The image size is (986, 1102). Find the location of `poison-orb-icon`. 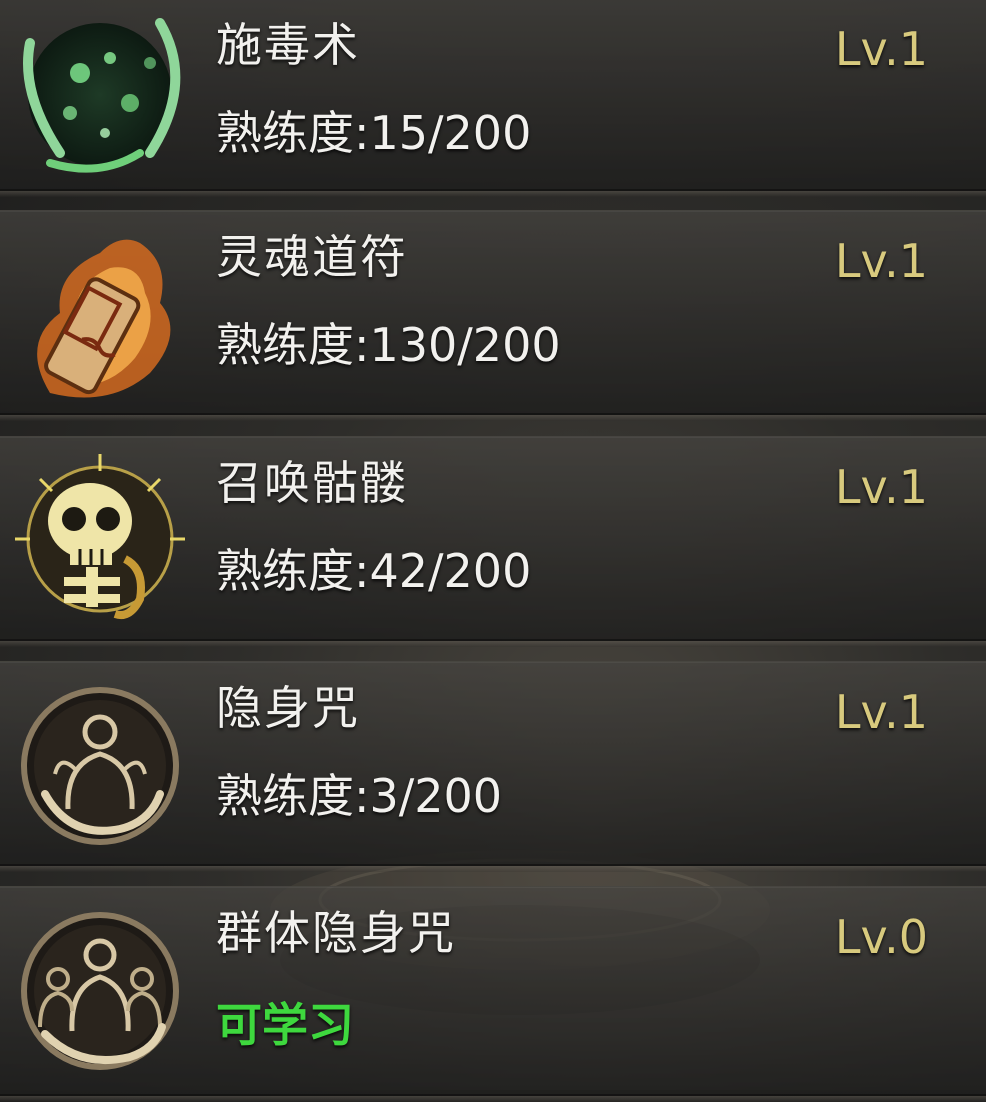

poison-orb-icon is located at coordinates (100, 93).